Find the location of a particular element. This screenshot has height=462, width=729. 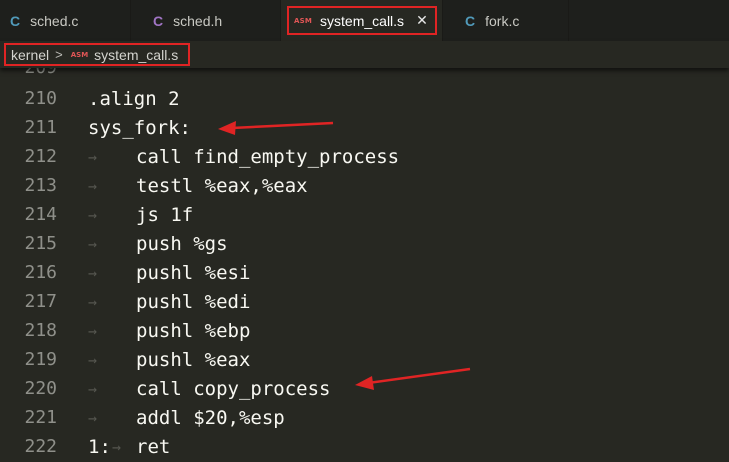

tab-label: sched.c is located at coordinates (54, 20).